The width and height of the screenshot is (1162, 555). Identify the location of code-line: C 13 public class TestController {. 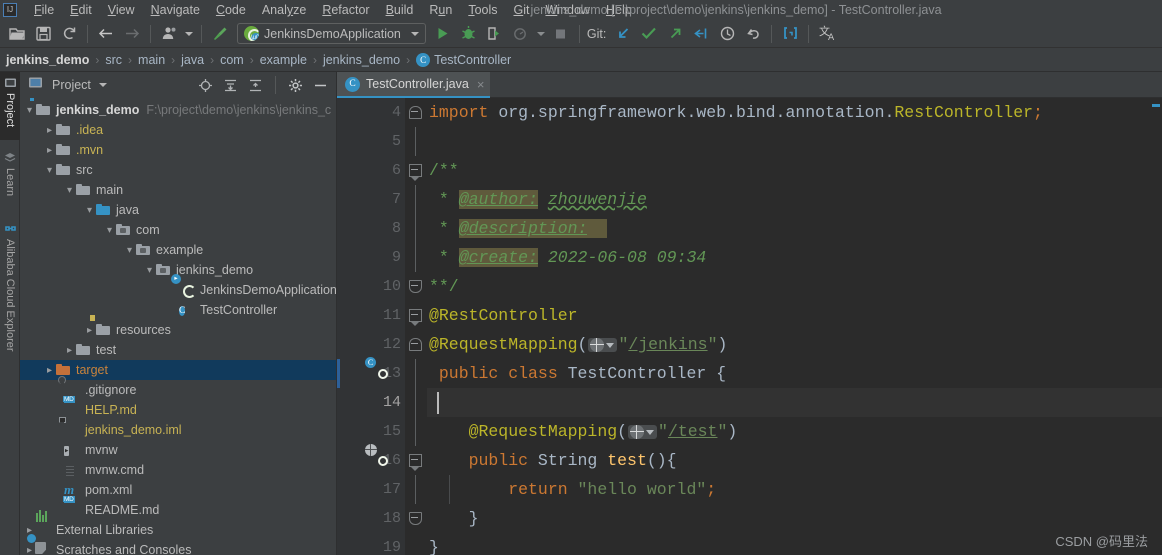
(749, 372).